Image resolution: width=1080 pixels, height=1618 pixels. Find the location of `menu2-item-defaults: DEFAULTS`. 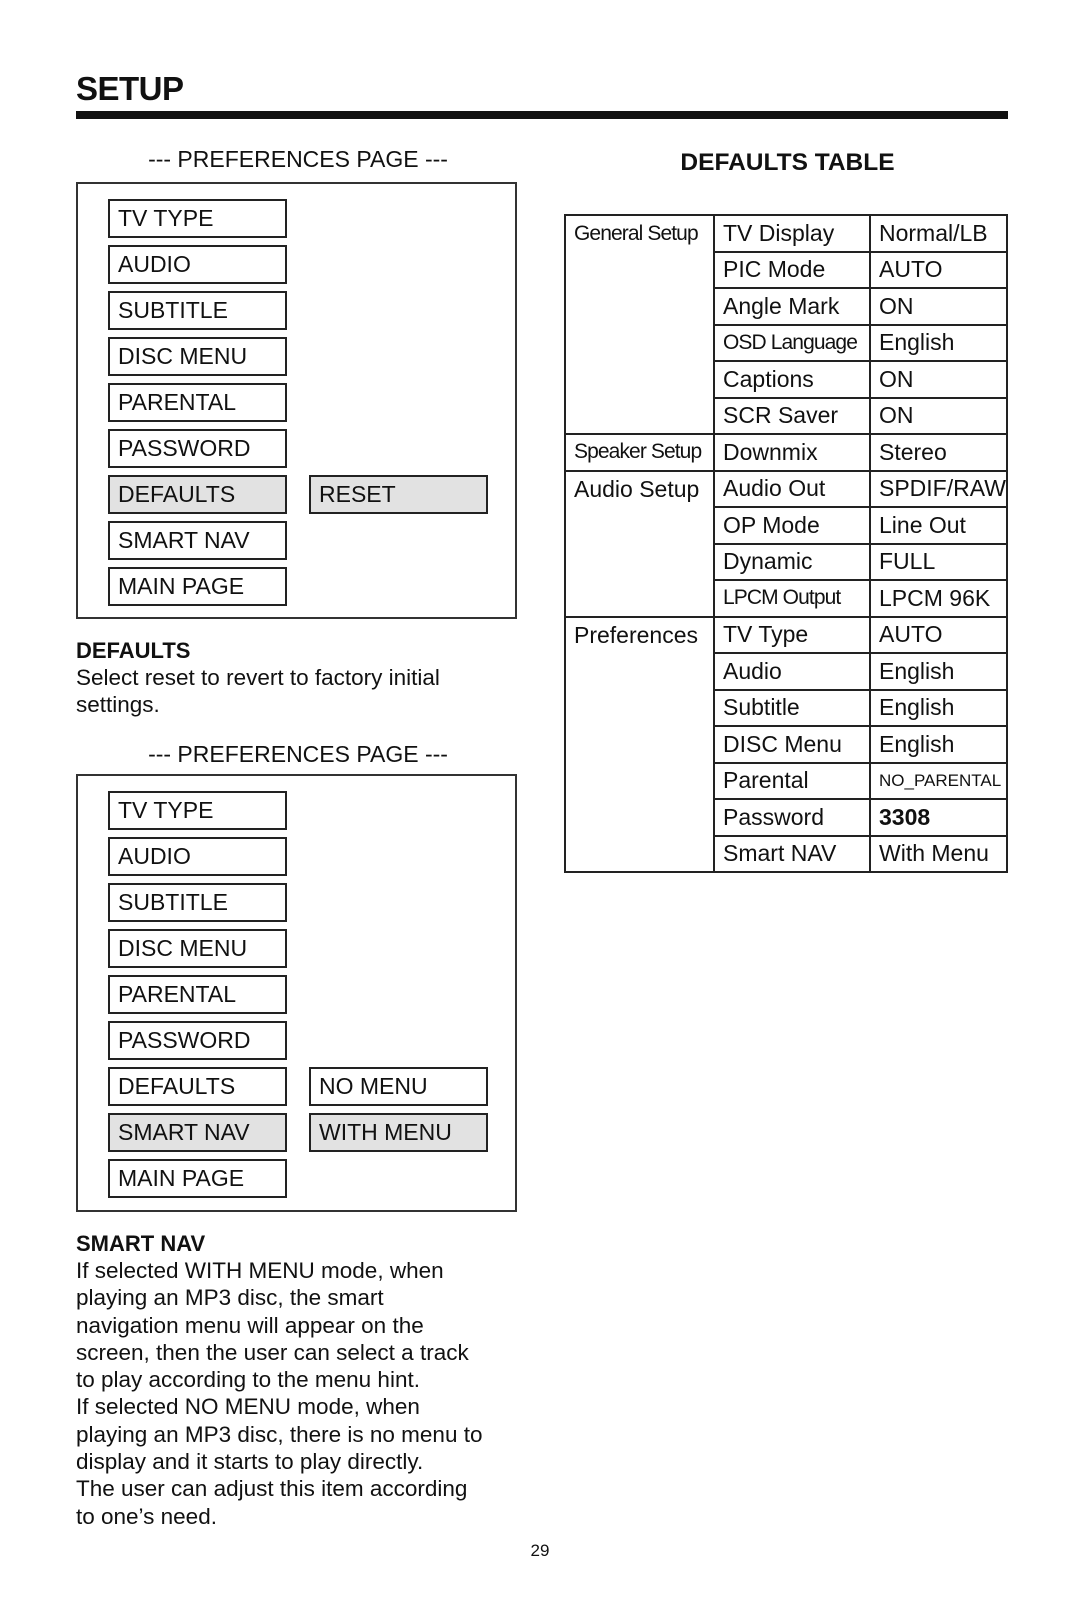

menu2-item-defaults: DEFAULTS is located at coordinates (197, 1086).